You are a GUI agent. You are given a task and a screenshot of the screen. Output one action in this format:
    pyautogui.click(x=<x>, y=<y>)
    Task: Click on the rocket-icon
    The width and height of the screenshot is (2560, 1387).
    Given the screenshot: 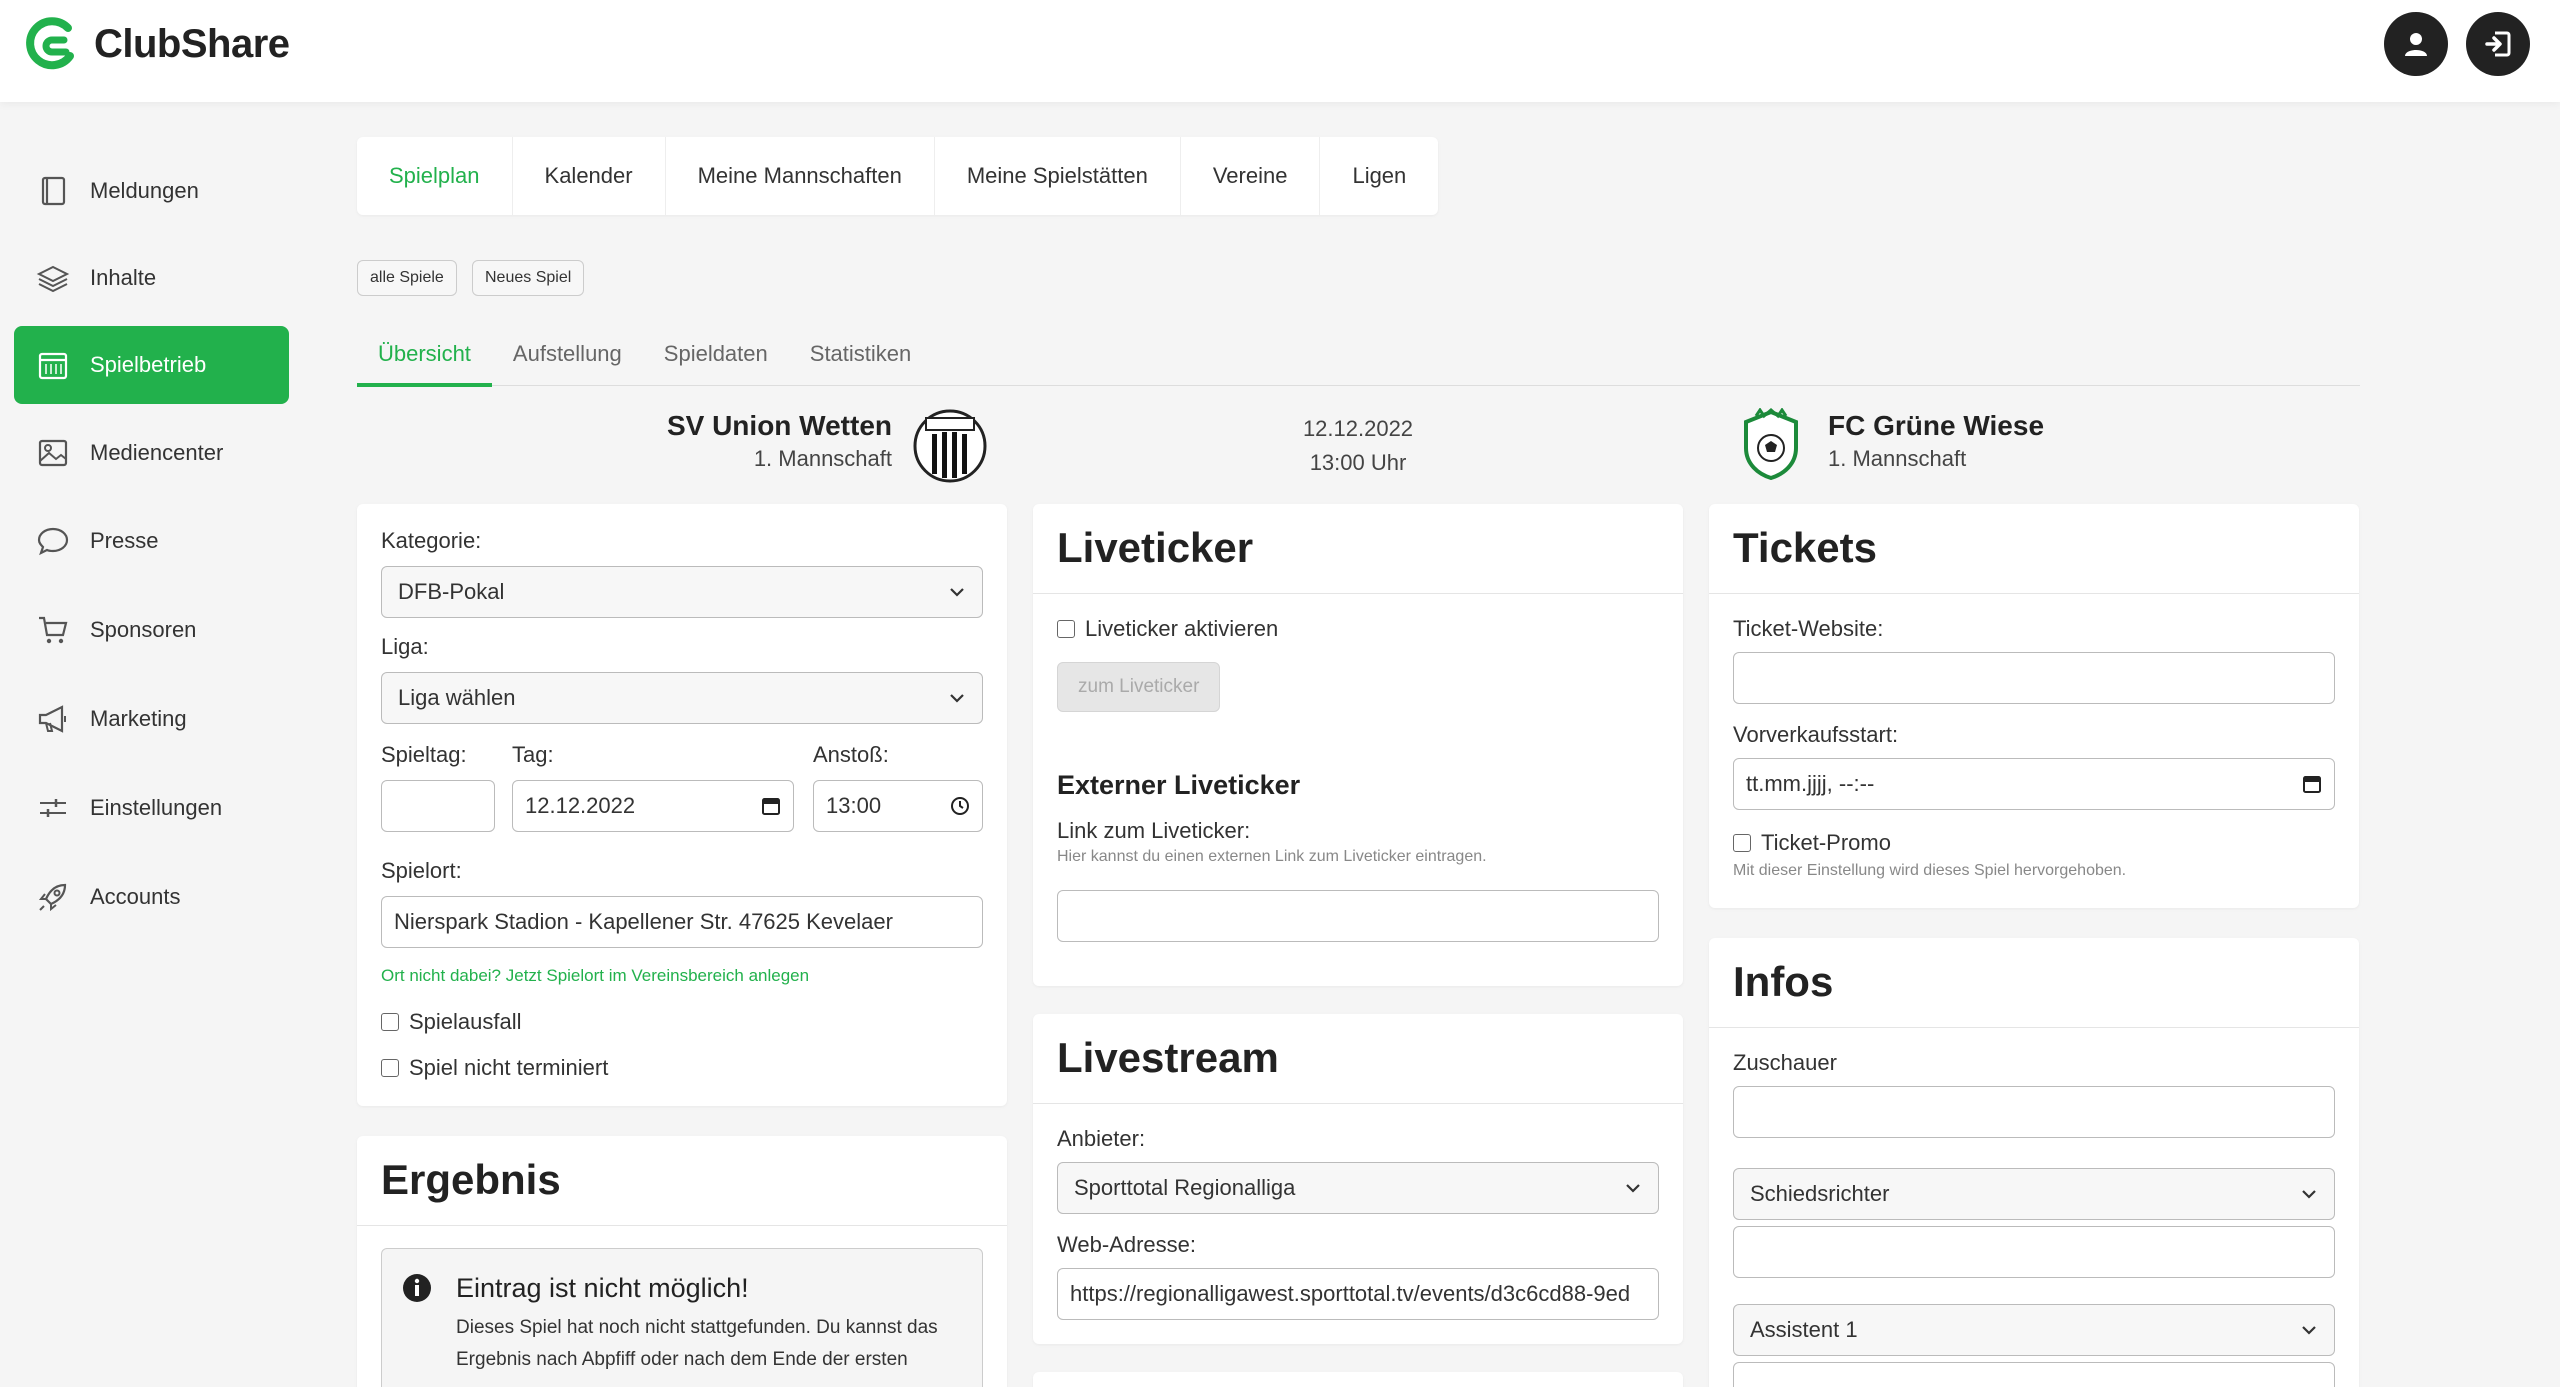 What is the action you would take?
    pyautogui.click(x=52, y=897)
    